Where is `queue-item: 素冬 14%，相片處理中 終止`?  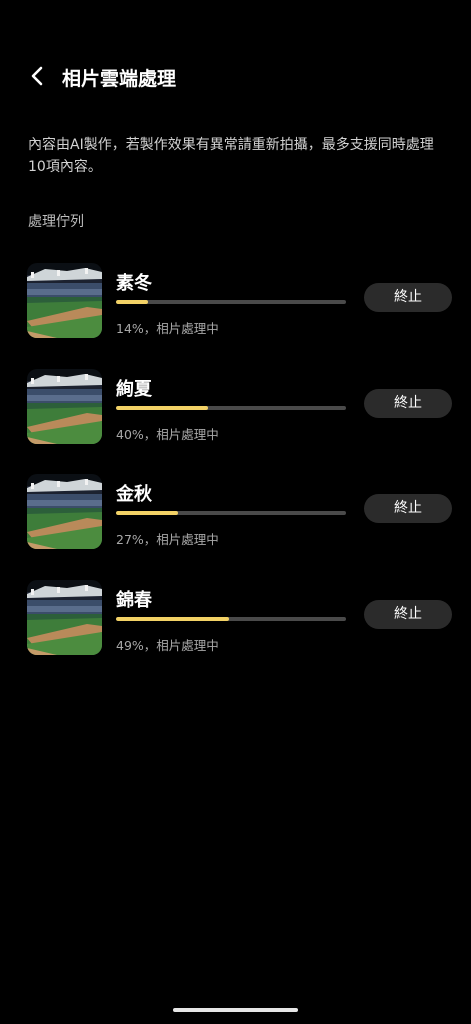
queue-item: 素冬 14%，相片處理中 終止 is located at coordinates (235, 301).